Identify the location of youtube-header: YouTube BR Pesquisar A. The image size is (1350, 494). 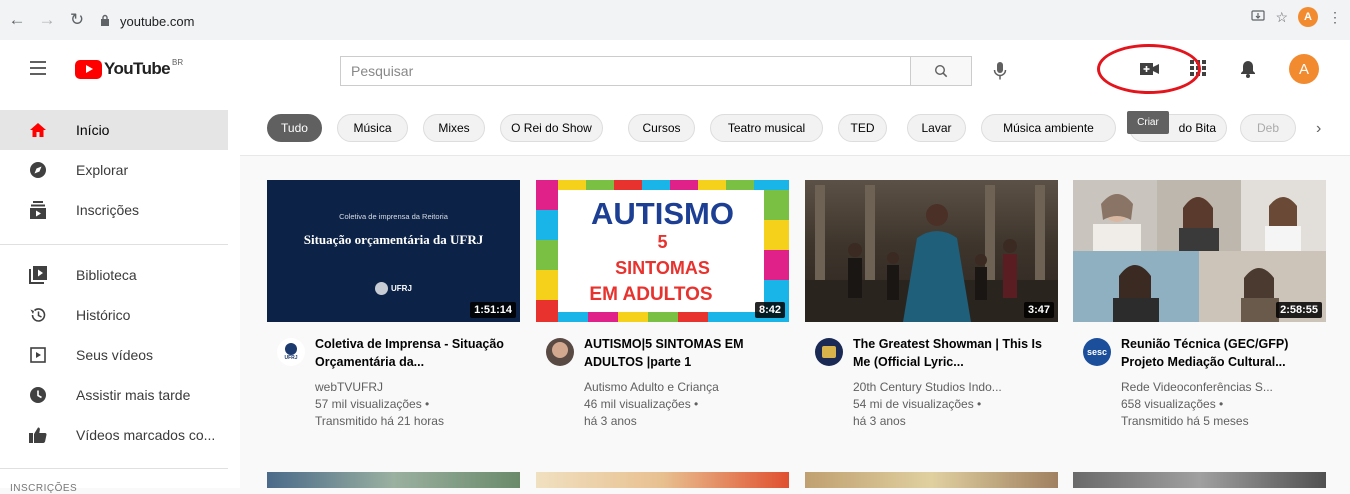
(675, 69).